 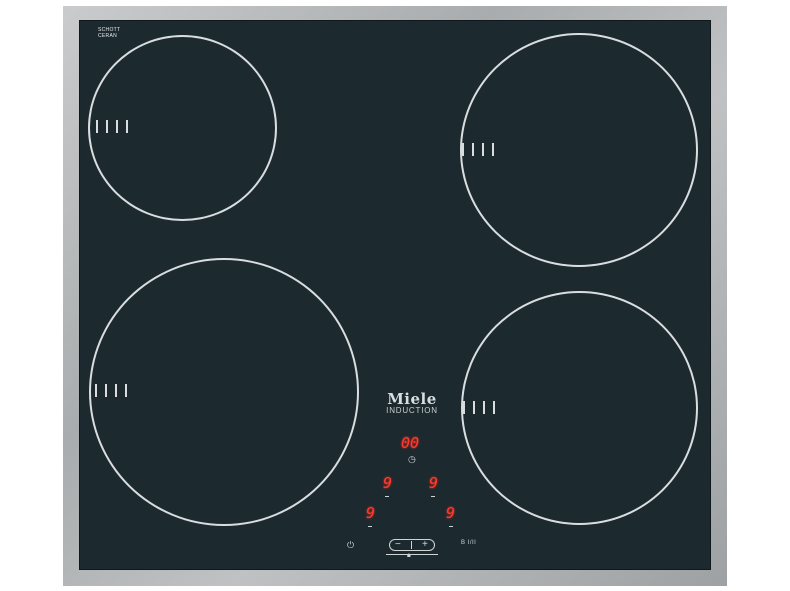 I want to click on zone-rear-right-ticks, so click(x=478, y=149).